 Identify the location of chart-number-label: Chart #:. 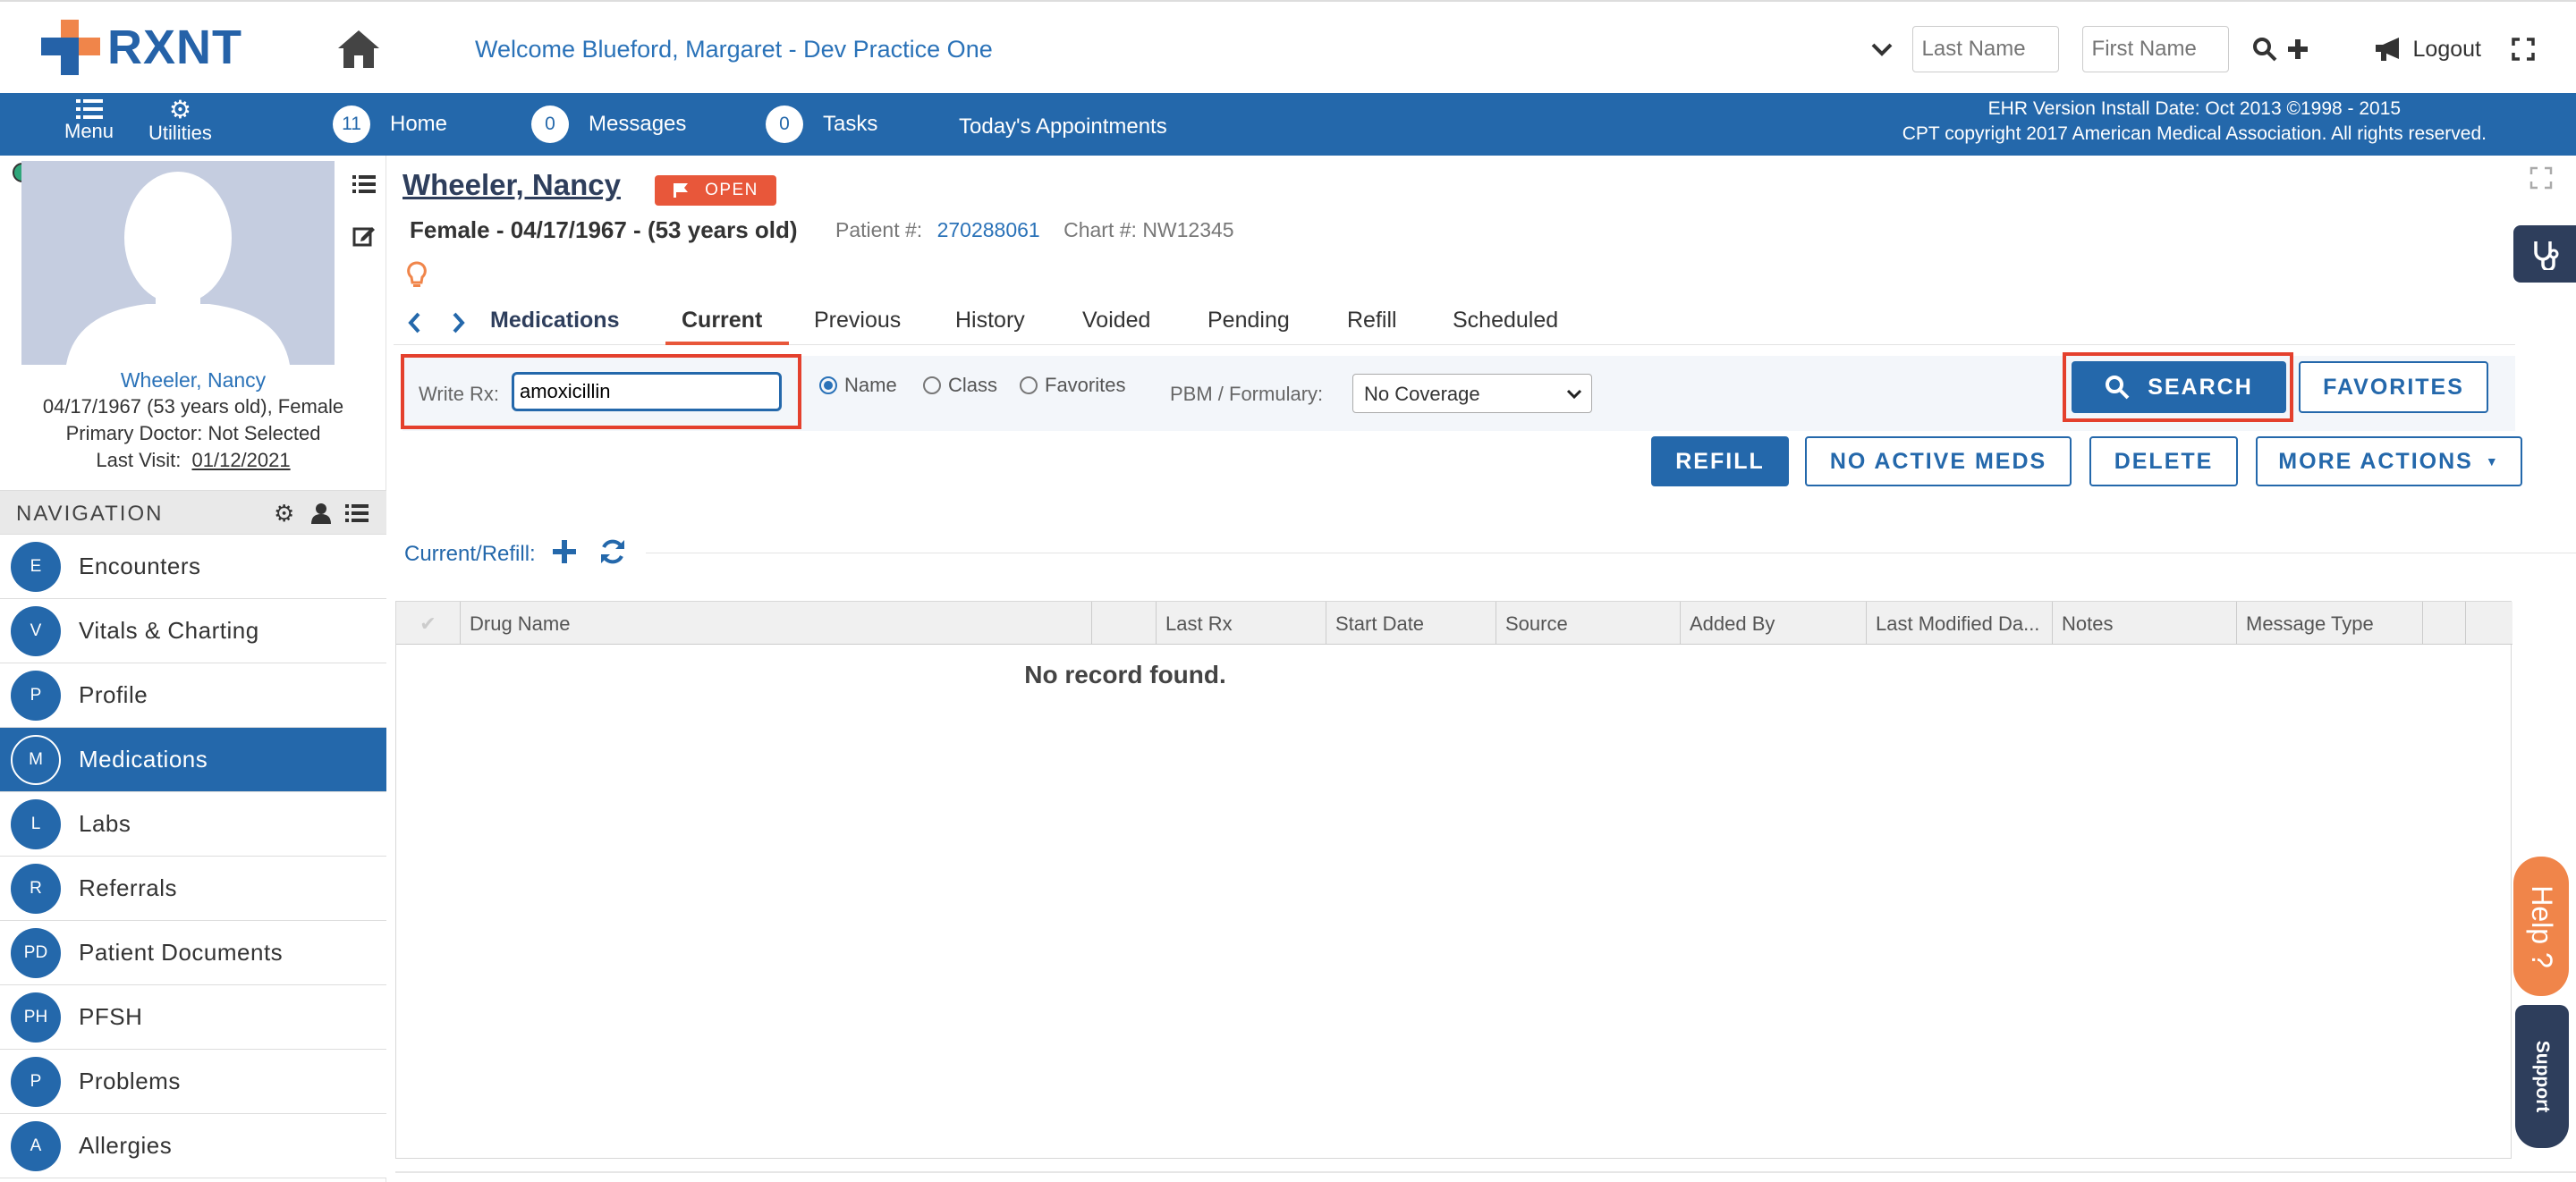
(1100, 229).